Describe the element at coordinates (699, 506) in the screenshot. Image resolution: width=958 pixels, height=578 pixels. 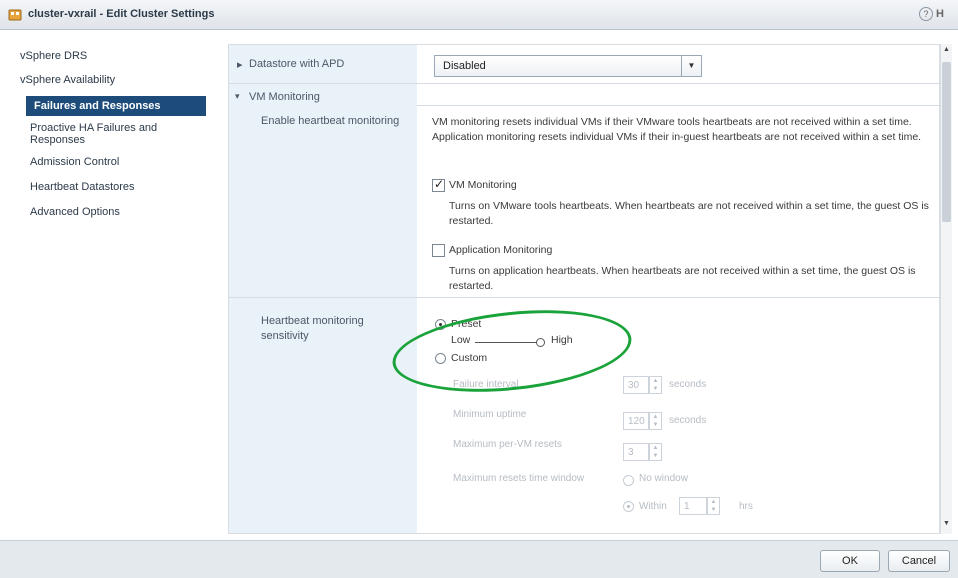
I see `within-input: 1 ▲ ▼` at that location.